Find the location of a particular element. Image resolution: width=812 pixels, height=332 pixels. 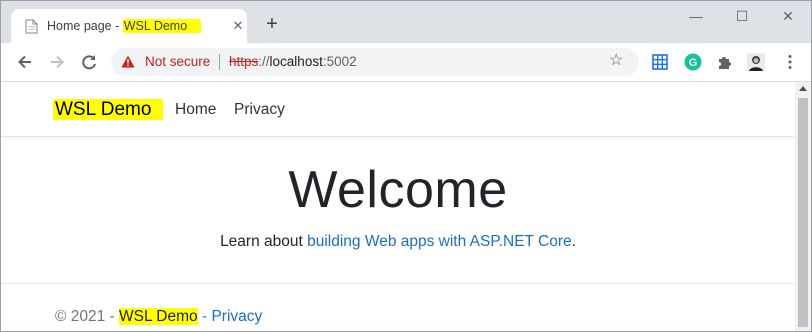

site-brand: WSL Demo is located at coordinates (108, 110).